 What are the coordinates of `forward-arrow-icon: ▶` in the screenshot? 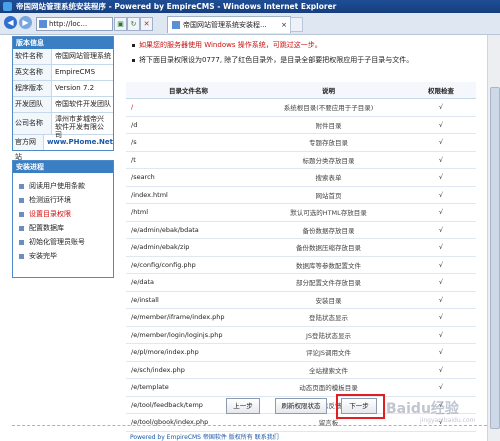 It's located at (25, 22).